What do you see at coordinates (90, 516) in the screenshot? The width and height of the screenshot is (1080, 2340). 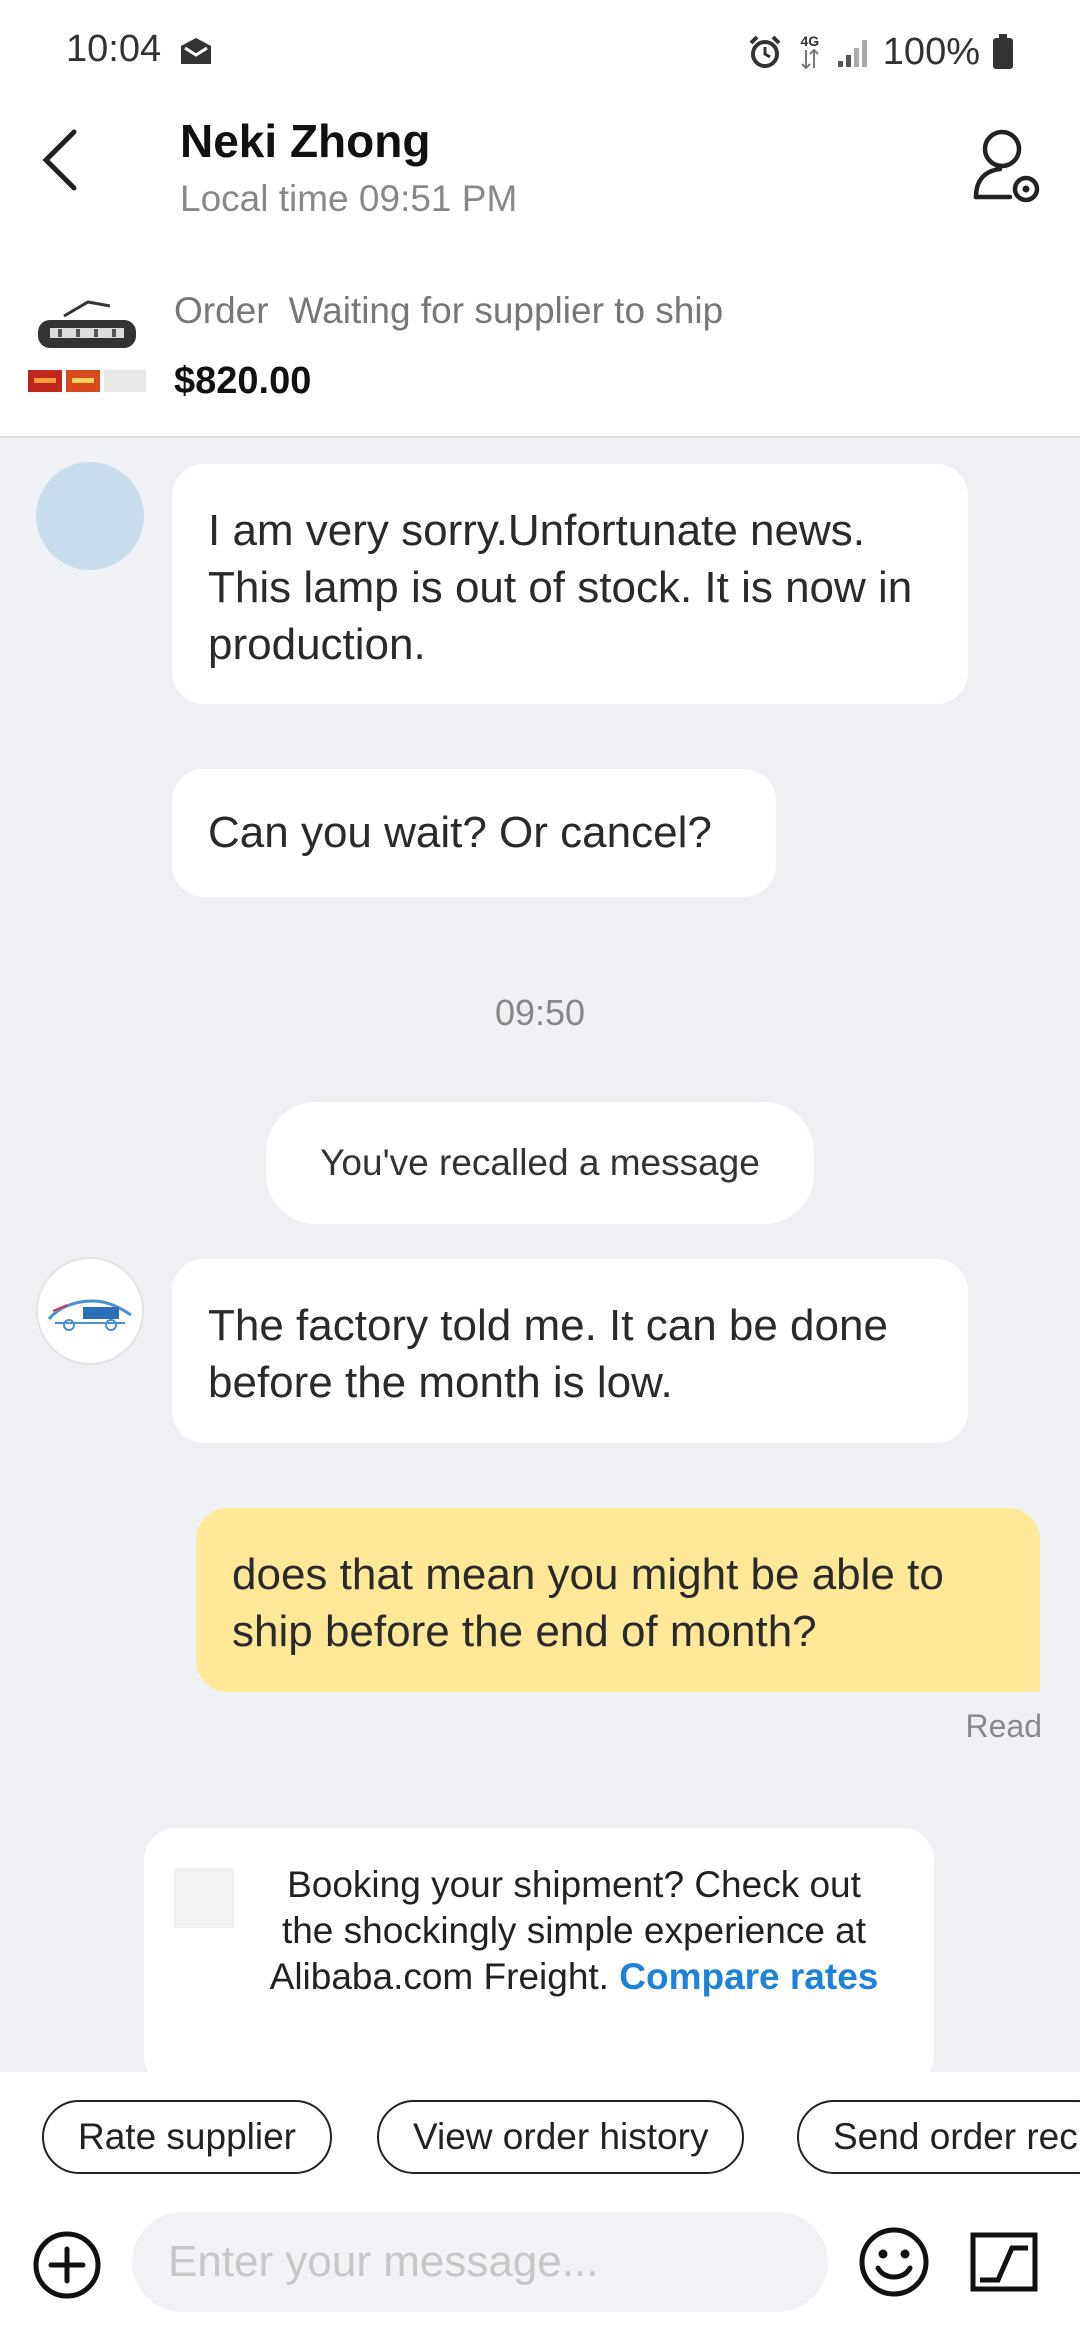 I see `supplier-avatar` at bounding box center [90, 516].